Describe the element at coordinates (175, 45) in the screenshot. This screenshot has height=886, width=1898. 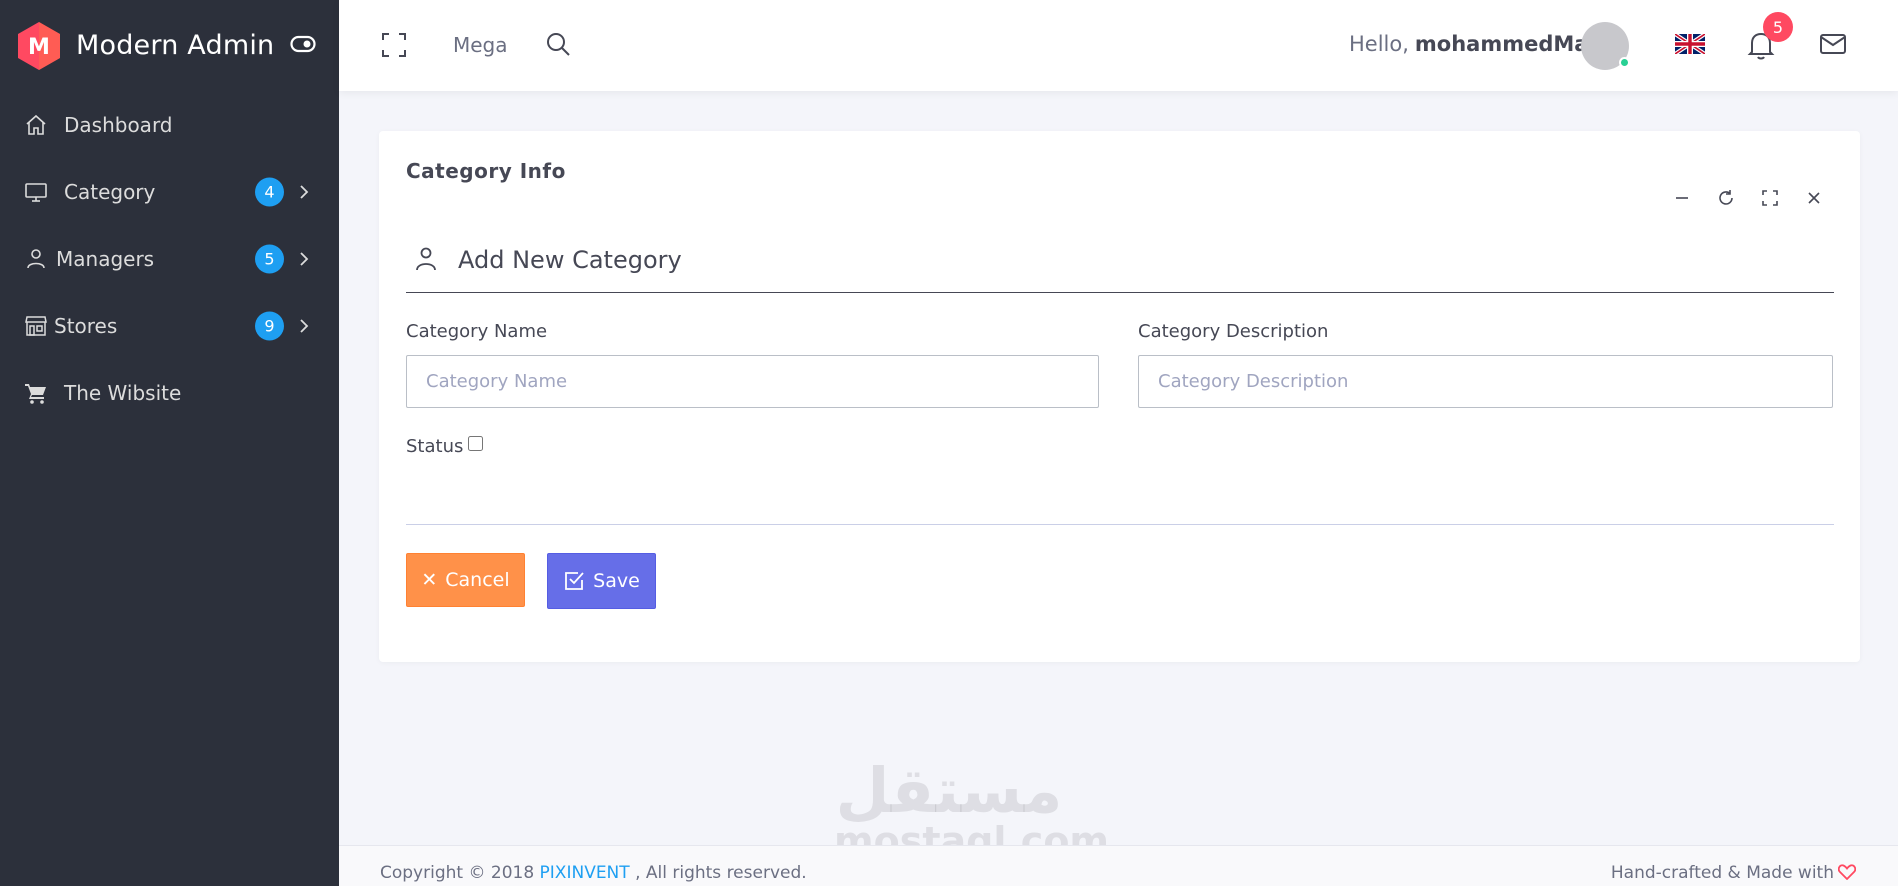
I see `brand-name: Modern Admin` at that location.